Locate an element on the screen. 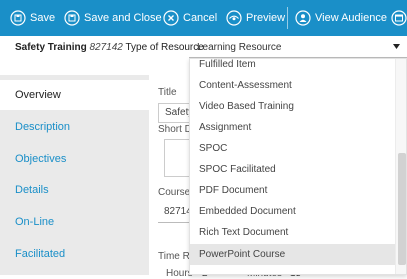 The image size is (407, 279). floppy-icon is located at coordinates (18, 18).